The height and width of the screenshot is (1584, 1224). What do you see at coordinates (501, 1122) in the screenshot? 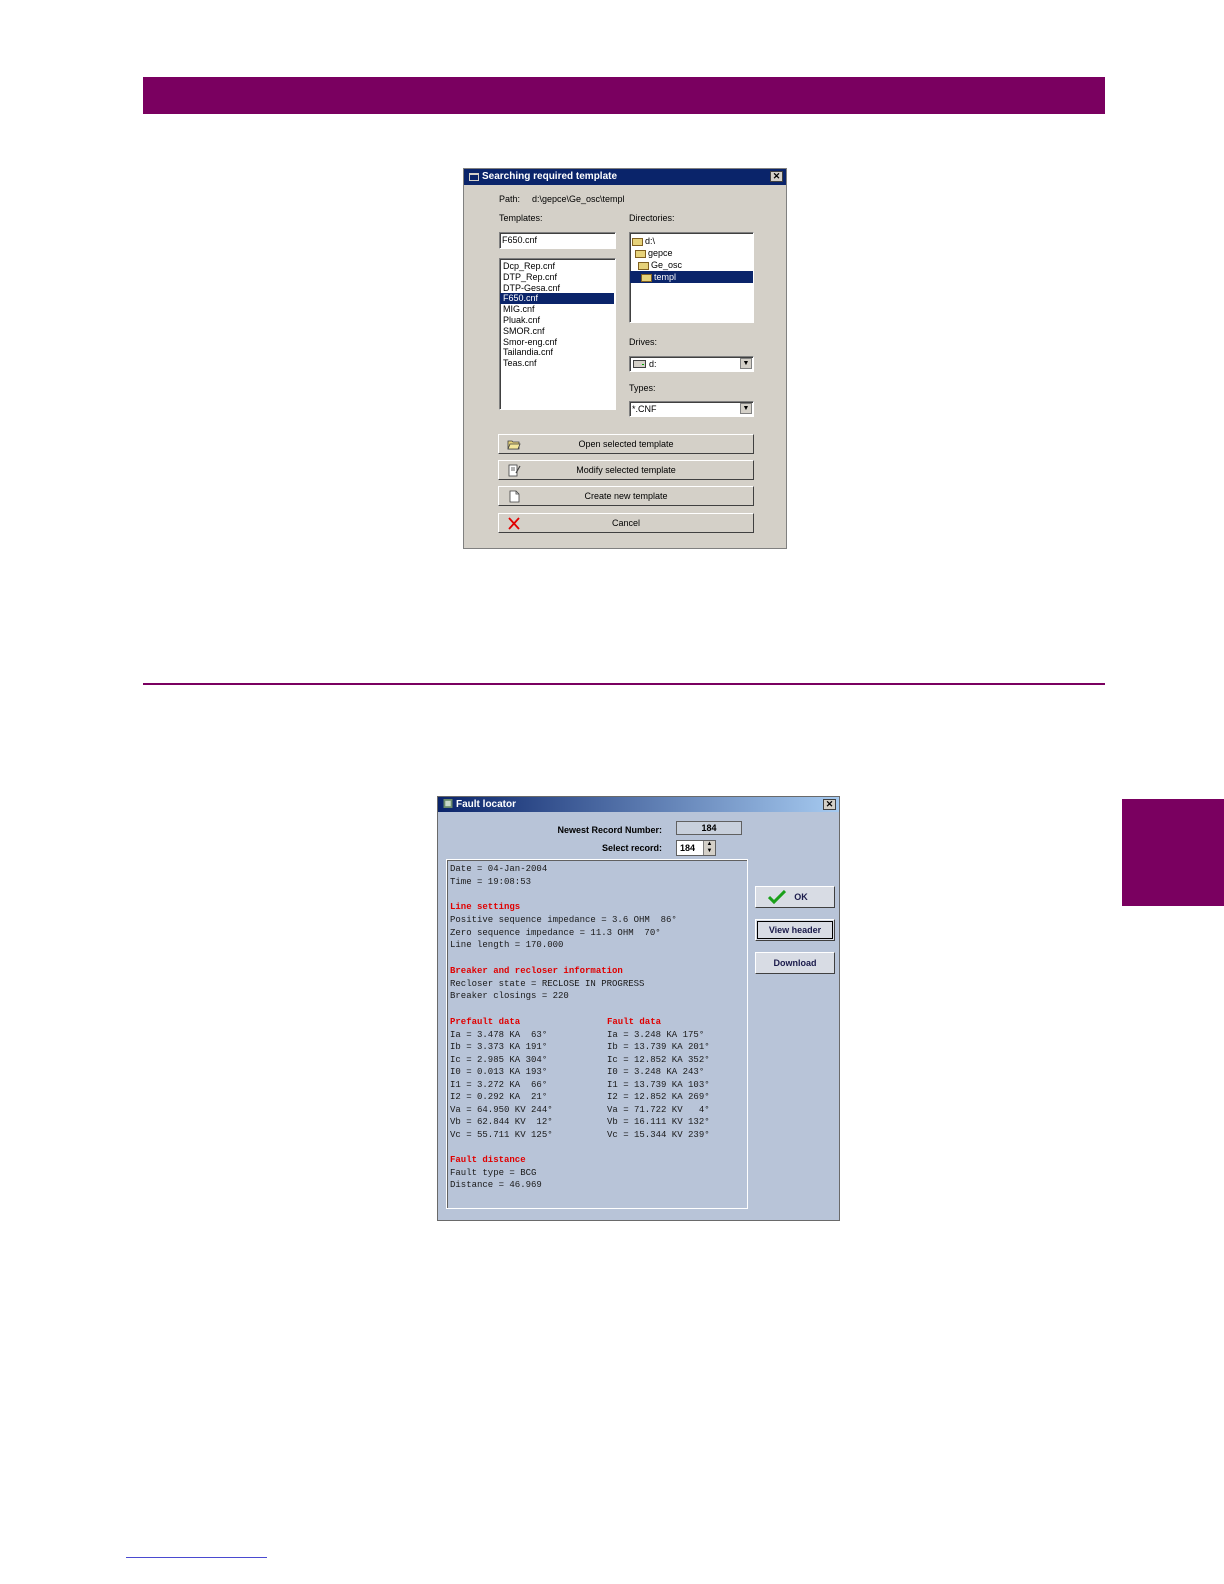
I see `prefault-value: Vb = 62.844 KV 12°` at bounding box center [501, 1122].